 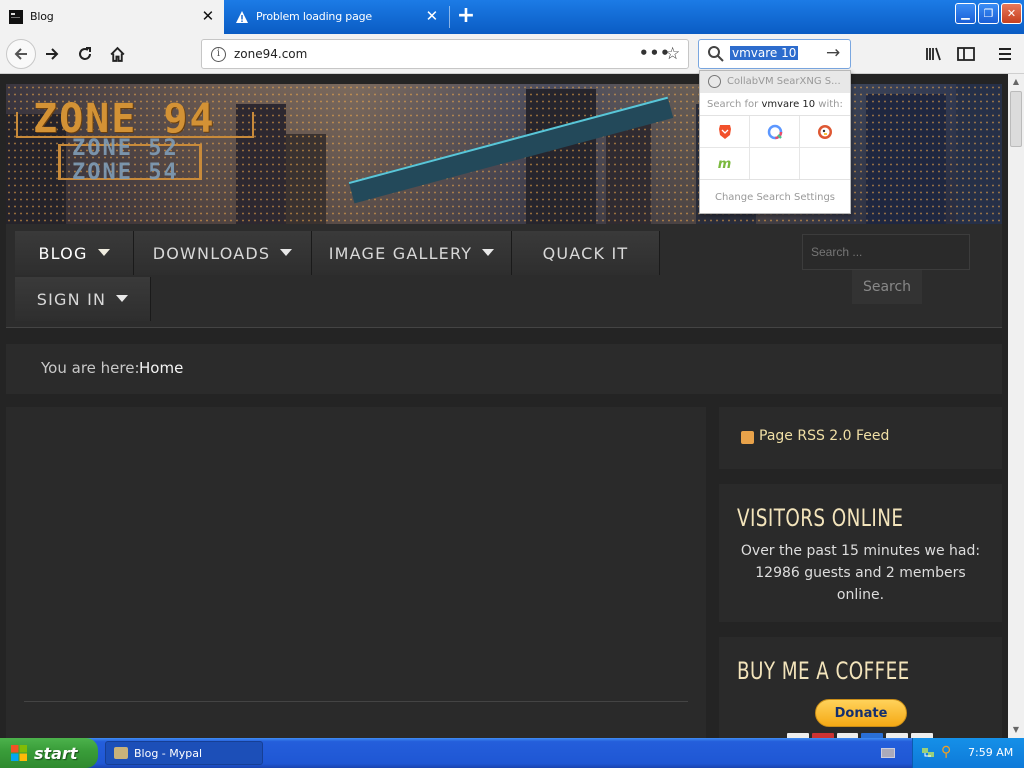 What do you see at coordinates (829, 104) in the screenshot?
I see `search-for-suffix: with:` at bounding box center [829, 104].